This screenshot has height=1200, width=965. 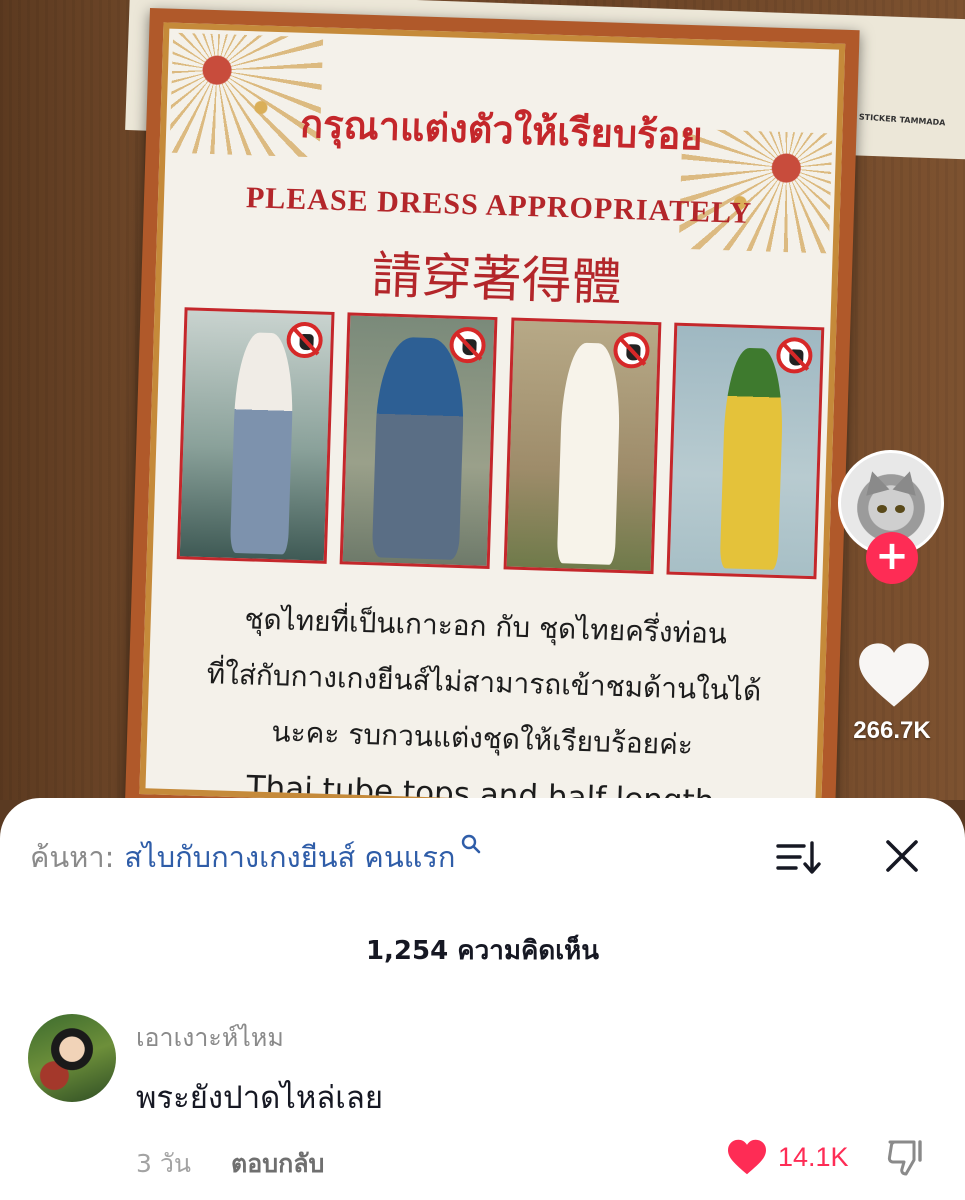 I want to click on like-heart-icon, so click(x=894, y=675).